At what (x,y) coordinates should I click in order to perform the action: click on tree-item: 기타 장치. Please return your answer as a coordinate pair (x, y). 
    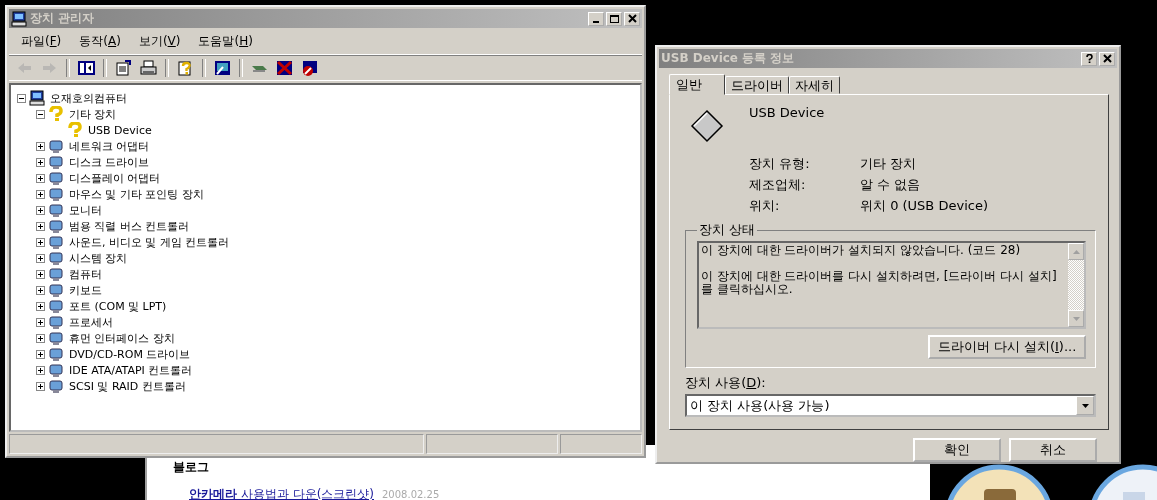
    Looking at the image, I should click on (93, 114).